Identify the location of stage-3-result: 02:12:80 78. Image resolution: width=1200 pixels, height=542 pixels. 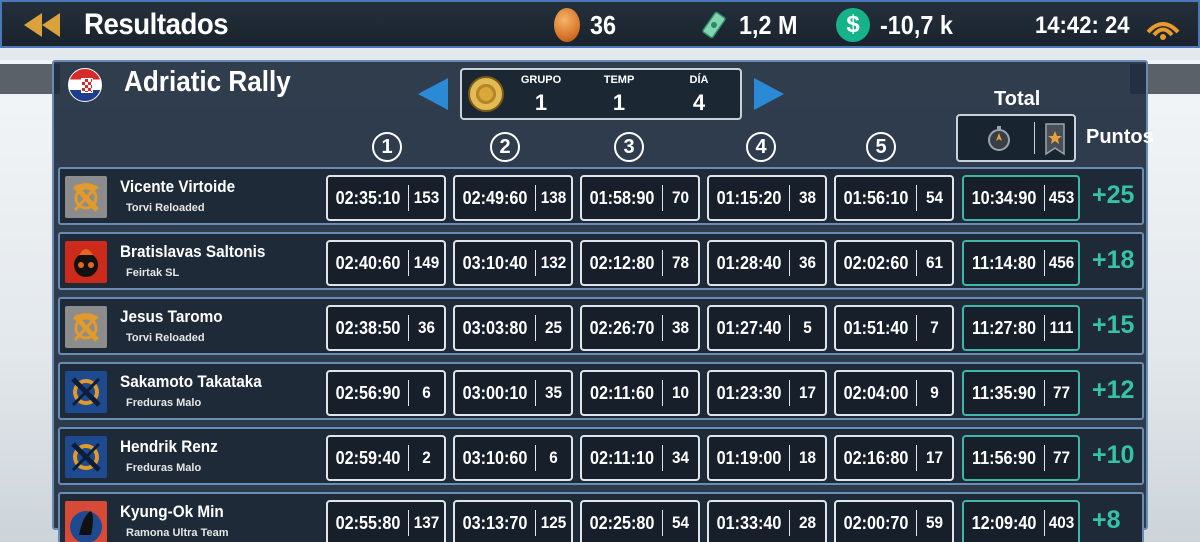
(640, 263).